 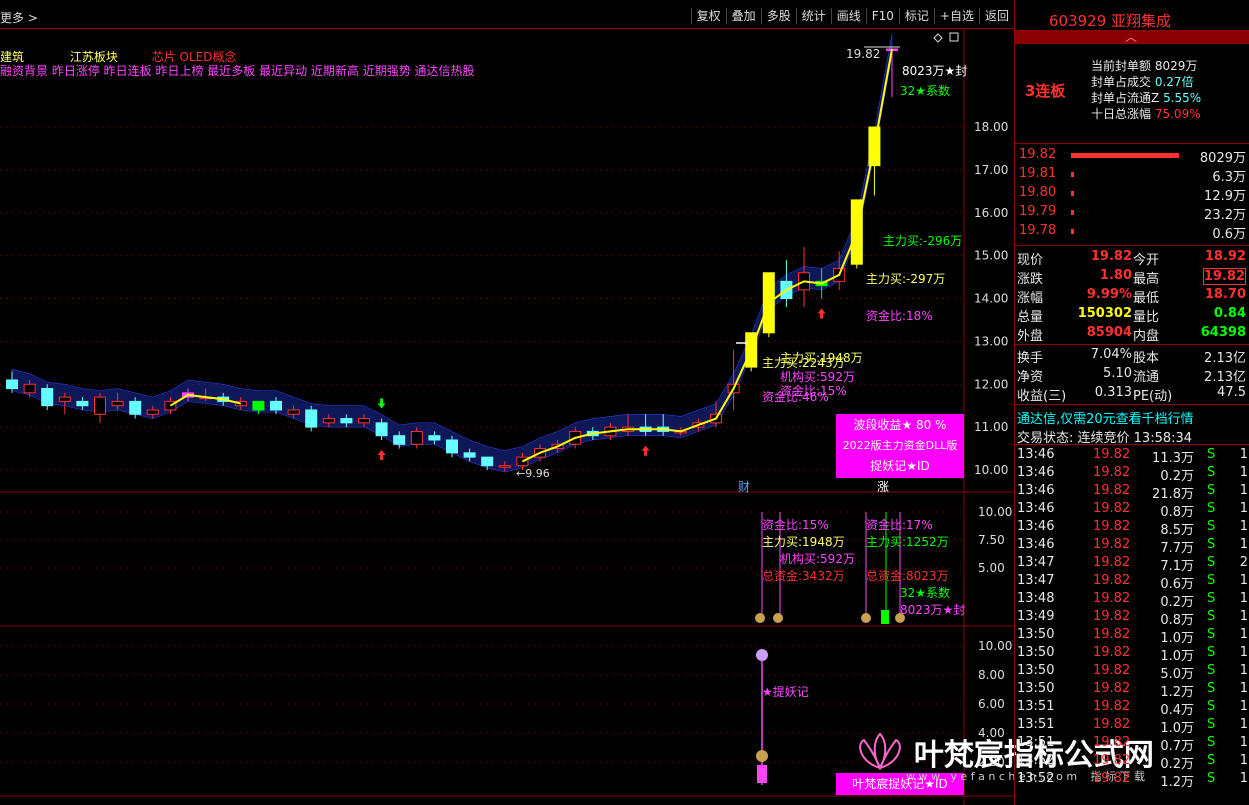 What do you see at coordinates (1036, 454) in the screenshot?
I see `tick-time: 13:46` at bounding box center [1036, 454].